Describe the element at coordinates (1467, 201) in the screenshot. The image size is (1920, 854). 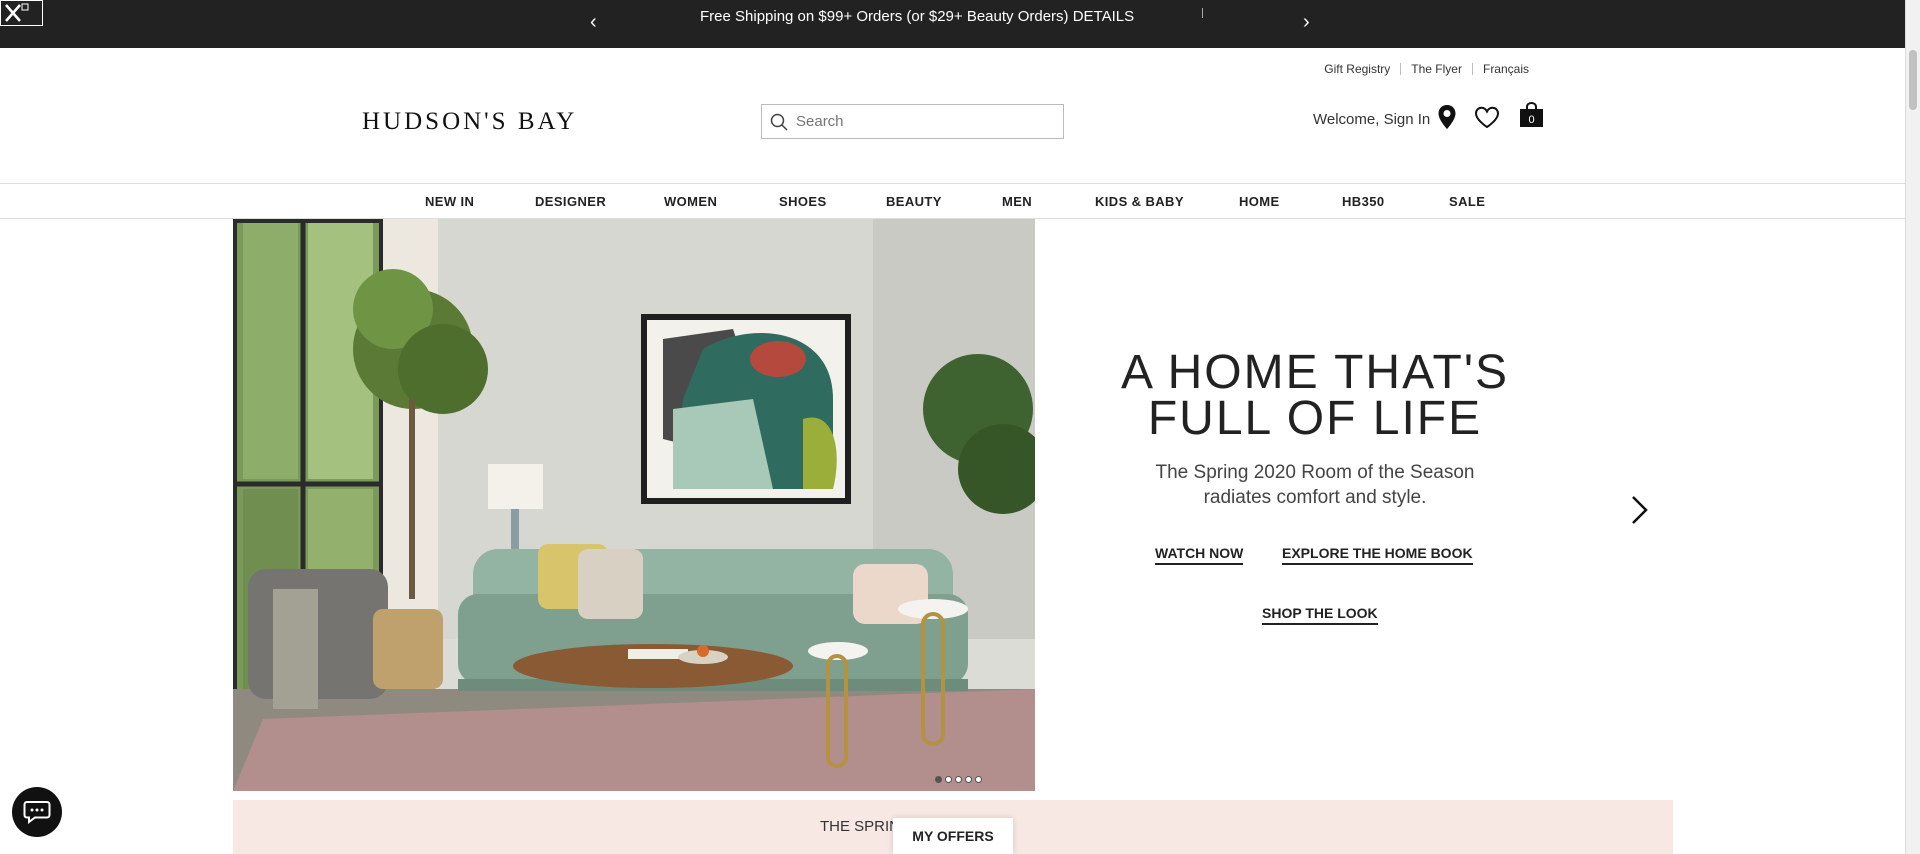
I see `nav-sale: SALE` at that location.